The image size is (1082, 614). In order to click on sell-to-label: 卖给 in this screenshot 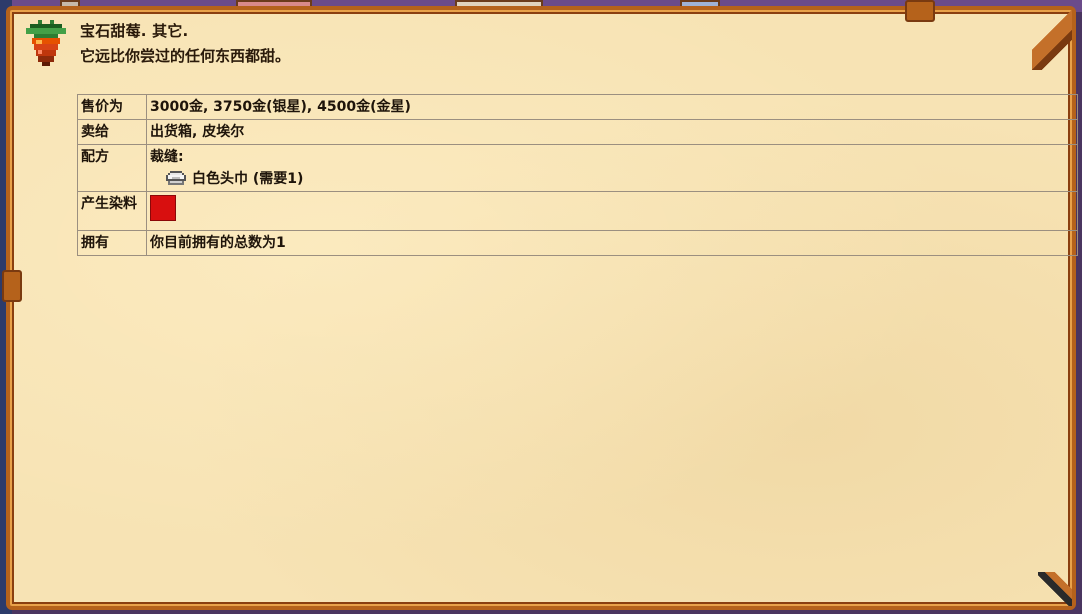, I will do `click(112, 132)`.